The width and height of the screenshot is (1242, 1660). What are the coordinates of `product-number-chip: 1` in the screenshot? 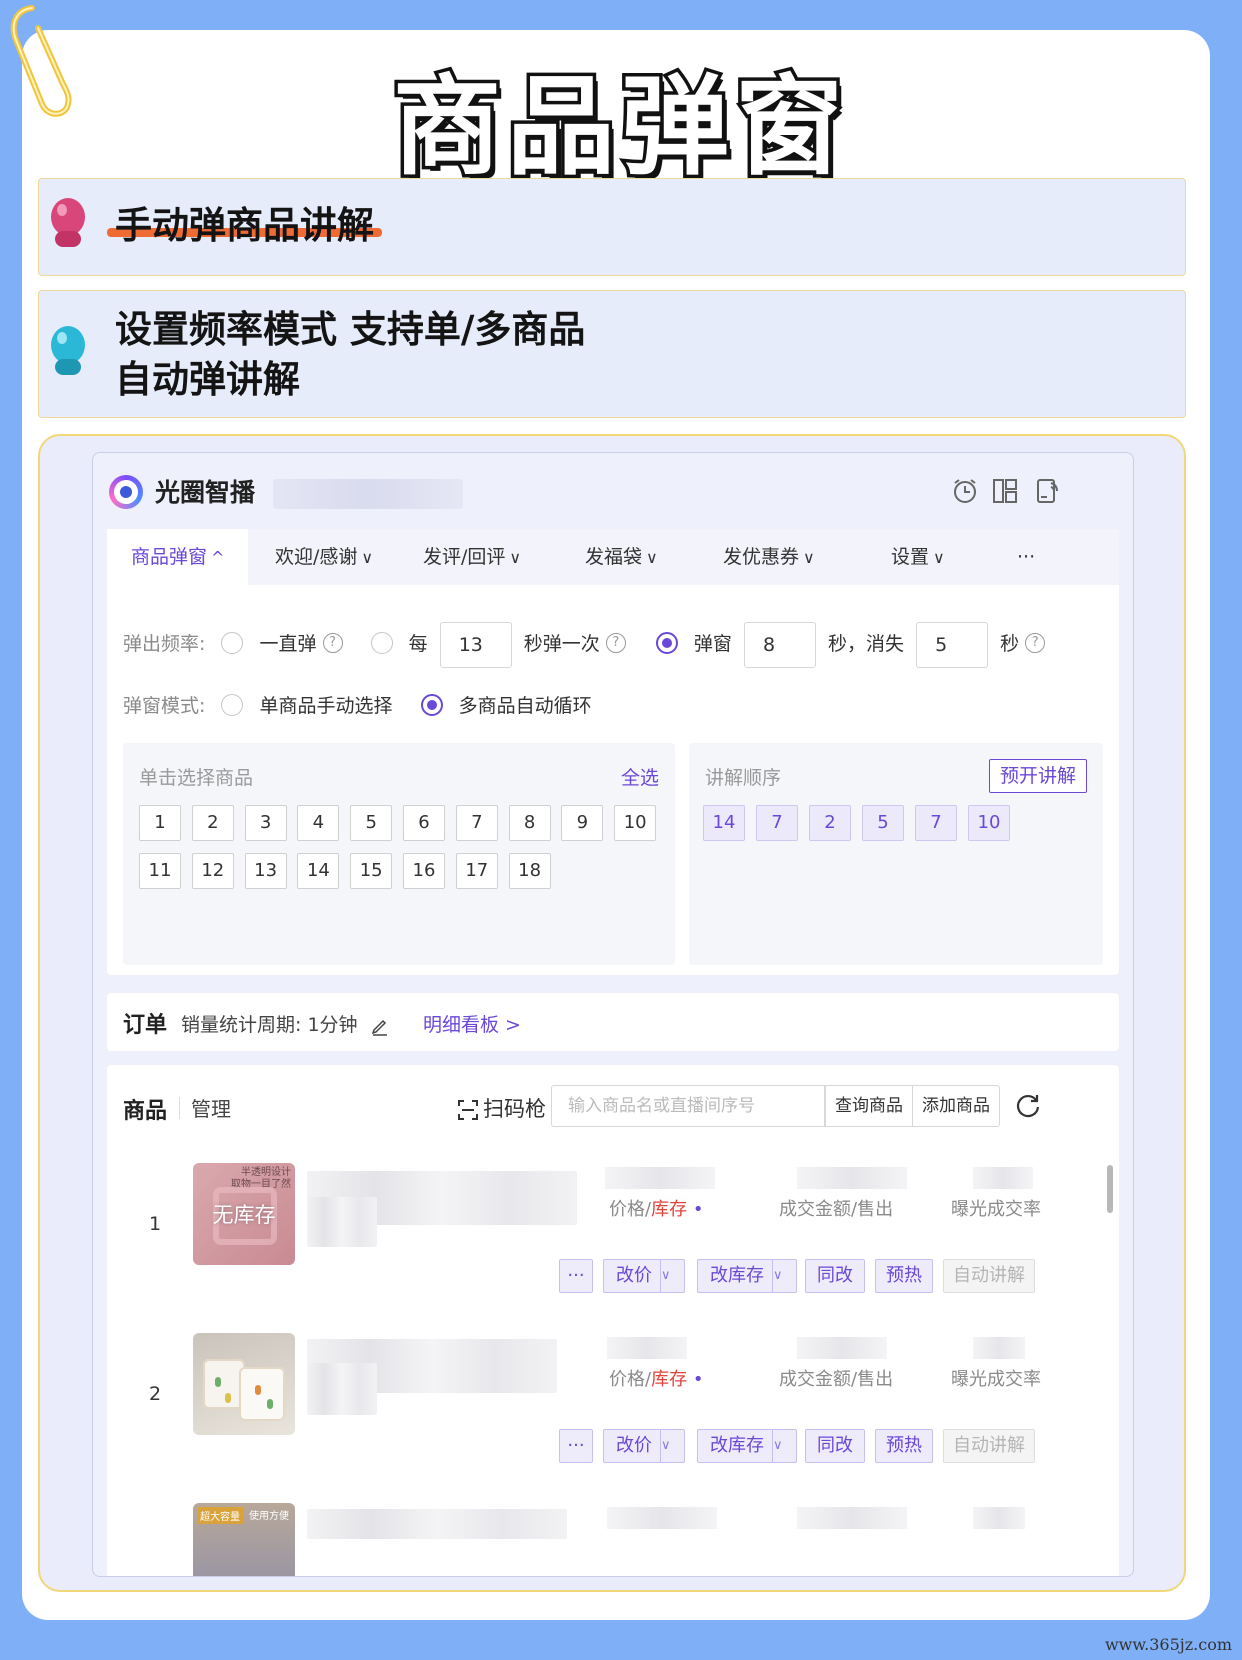 It's located at (160, 823).